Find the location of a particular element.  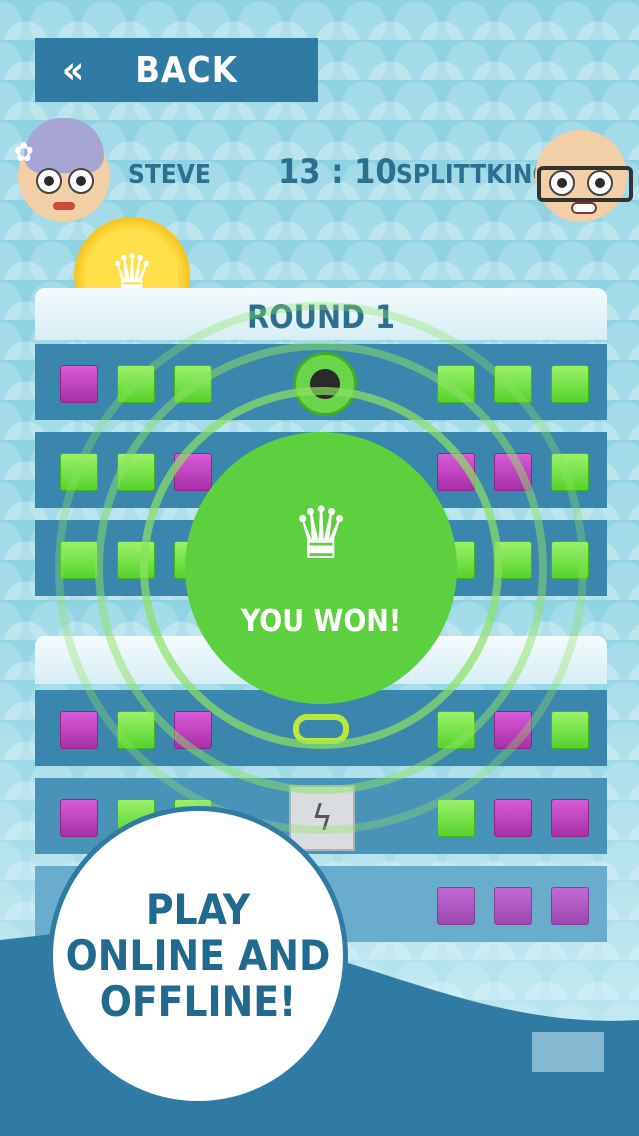

promo-line-2: ONLINE AND is located at coordinates (198, 955).